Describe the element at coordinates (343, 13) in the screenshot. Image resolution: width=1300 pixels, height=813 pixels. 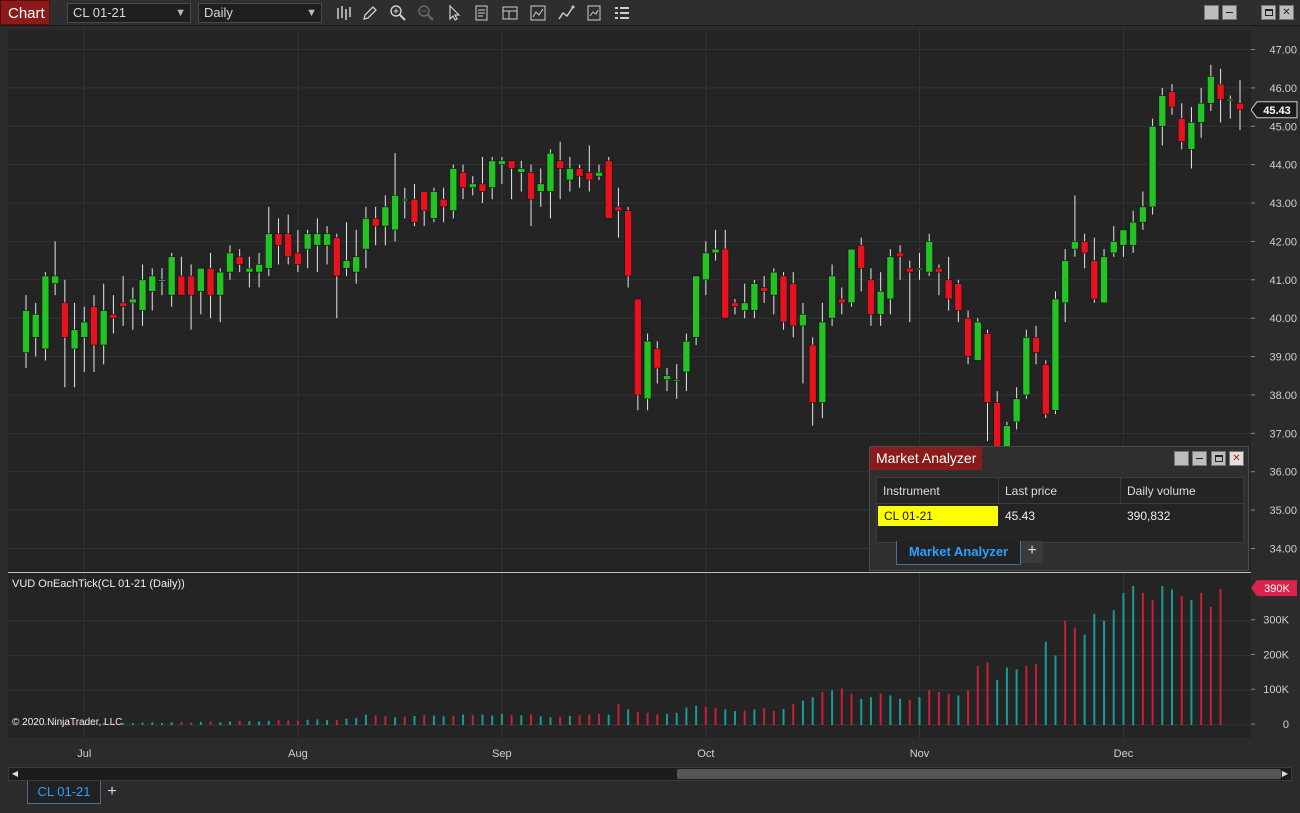
I see `bar-type-icon` at that location.